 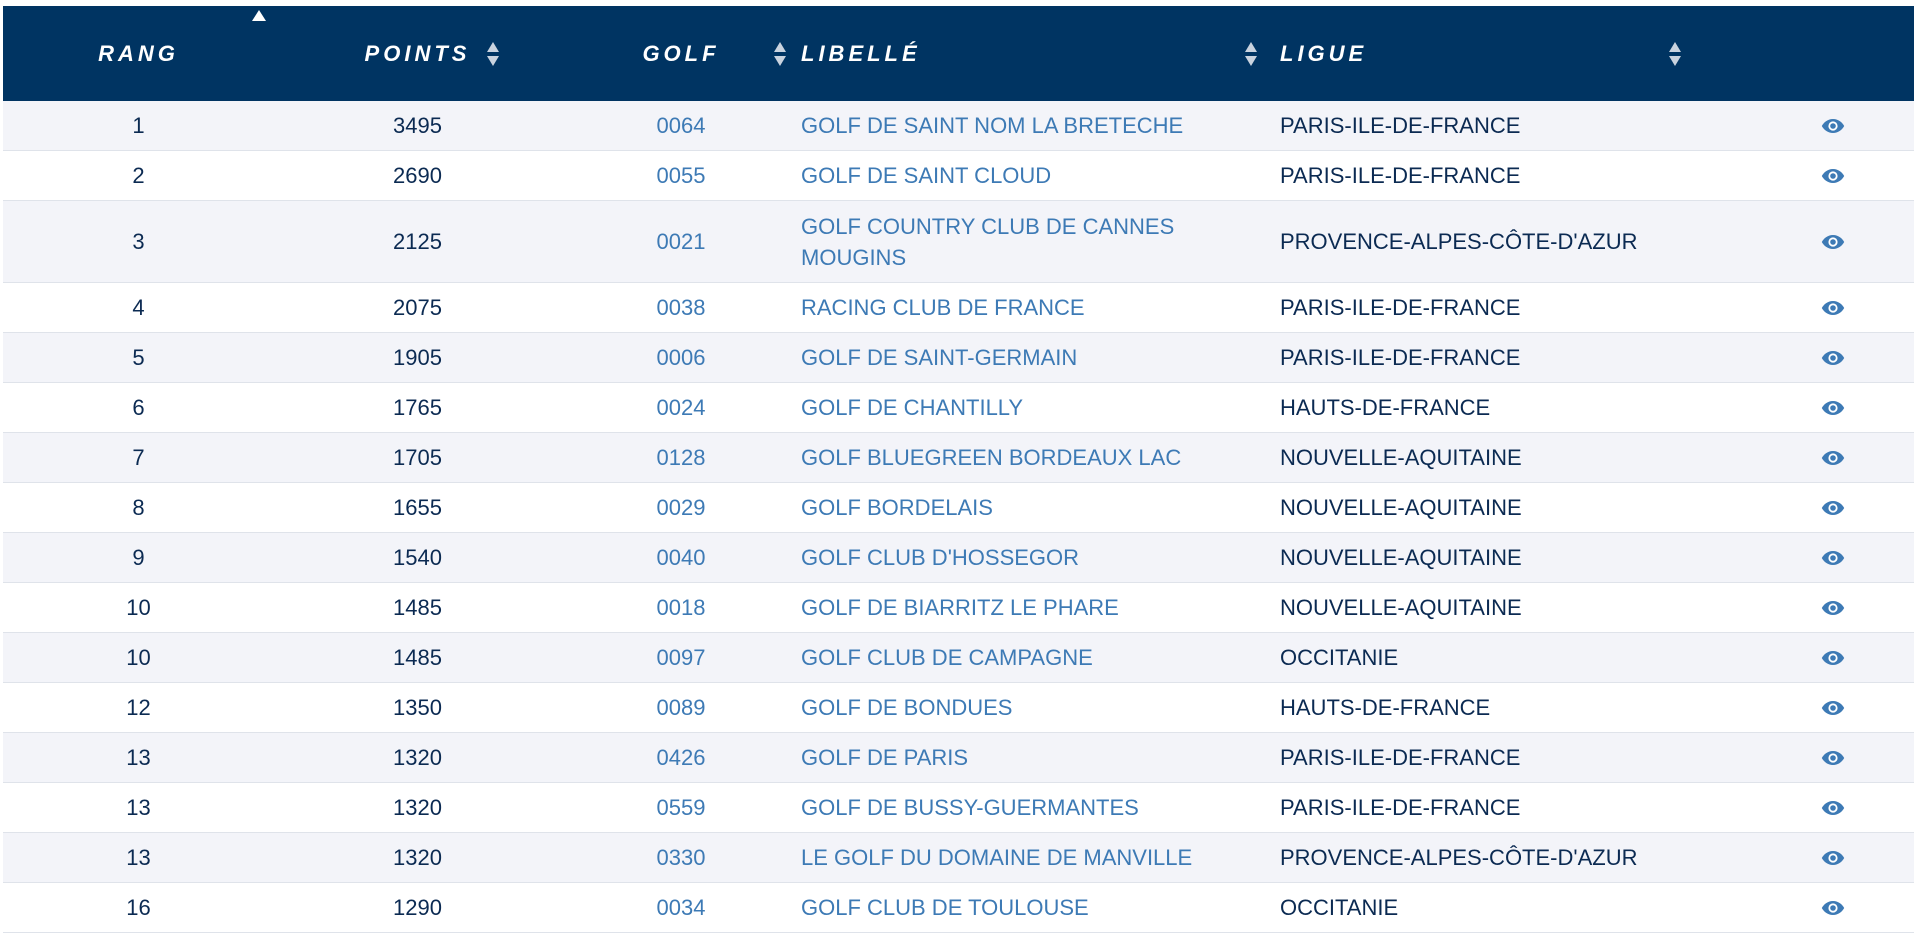 I want to click on cell-golf-link: 0021, so click(x=681, y=241).